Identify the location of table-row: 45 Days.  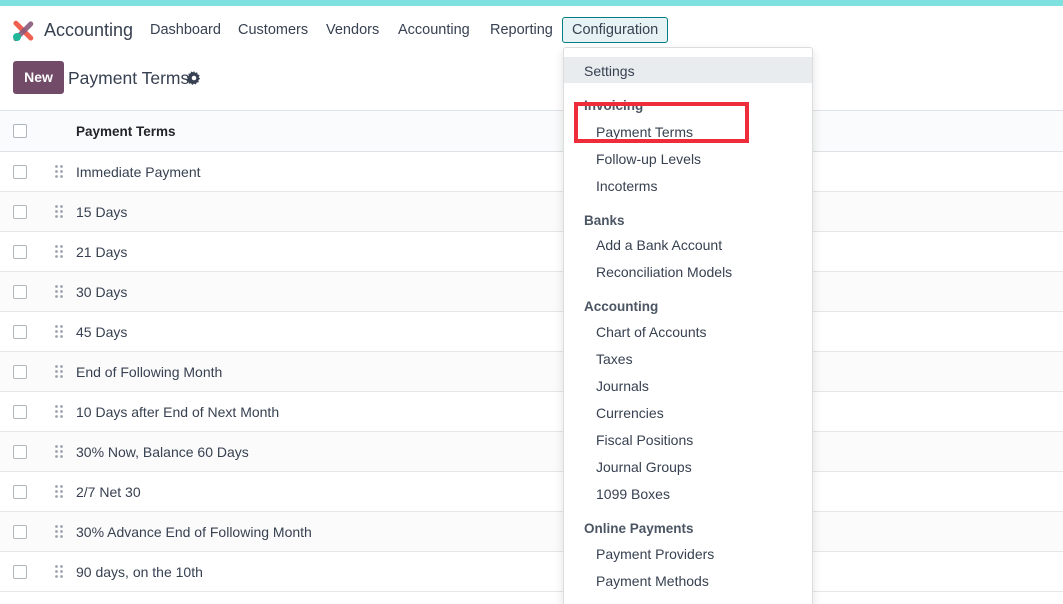
(531, 332).